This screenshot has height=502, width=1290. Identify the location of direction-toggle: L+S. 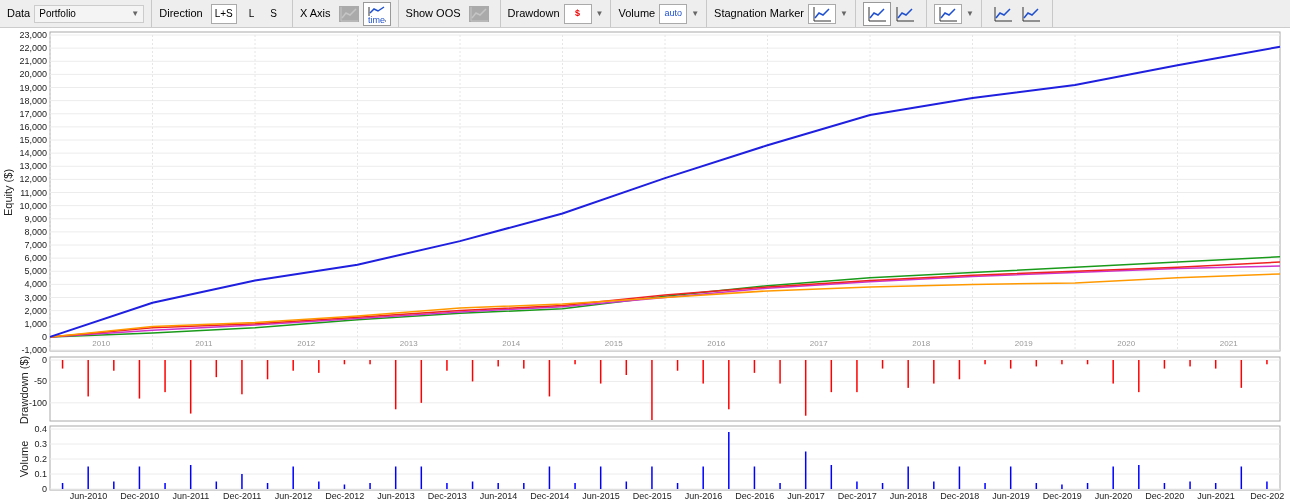
(223, 13).